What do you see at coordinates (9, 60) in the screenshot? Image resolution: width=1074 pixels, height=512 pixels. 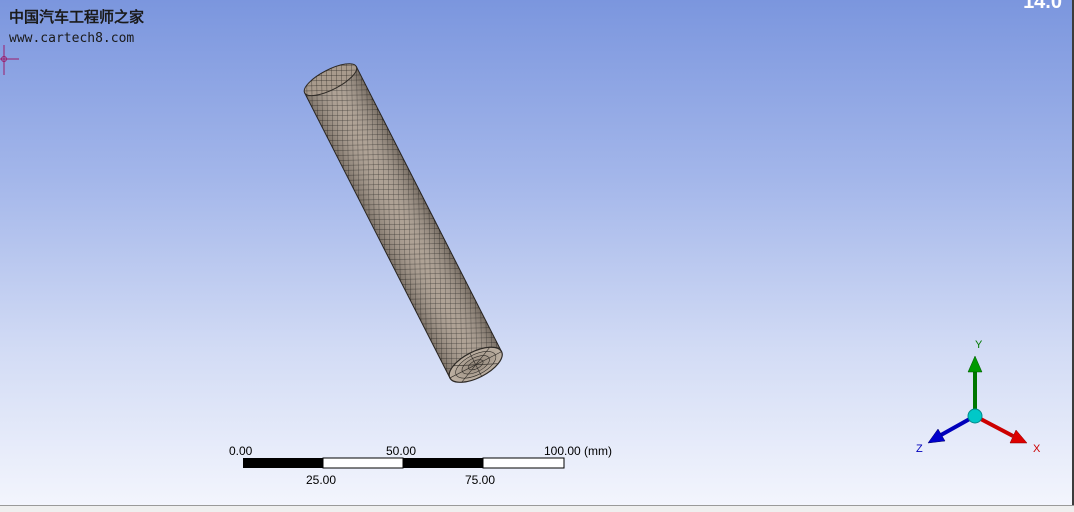 I see `origin-marker-icon` at bounding box center [9, 60].